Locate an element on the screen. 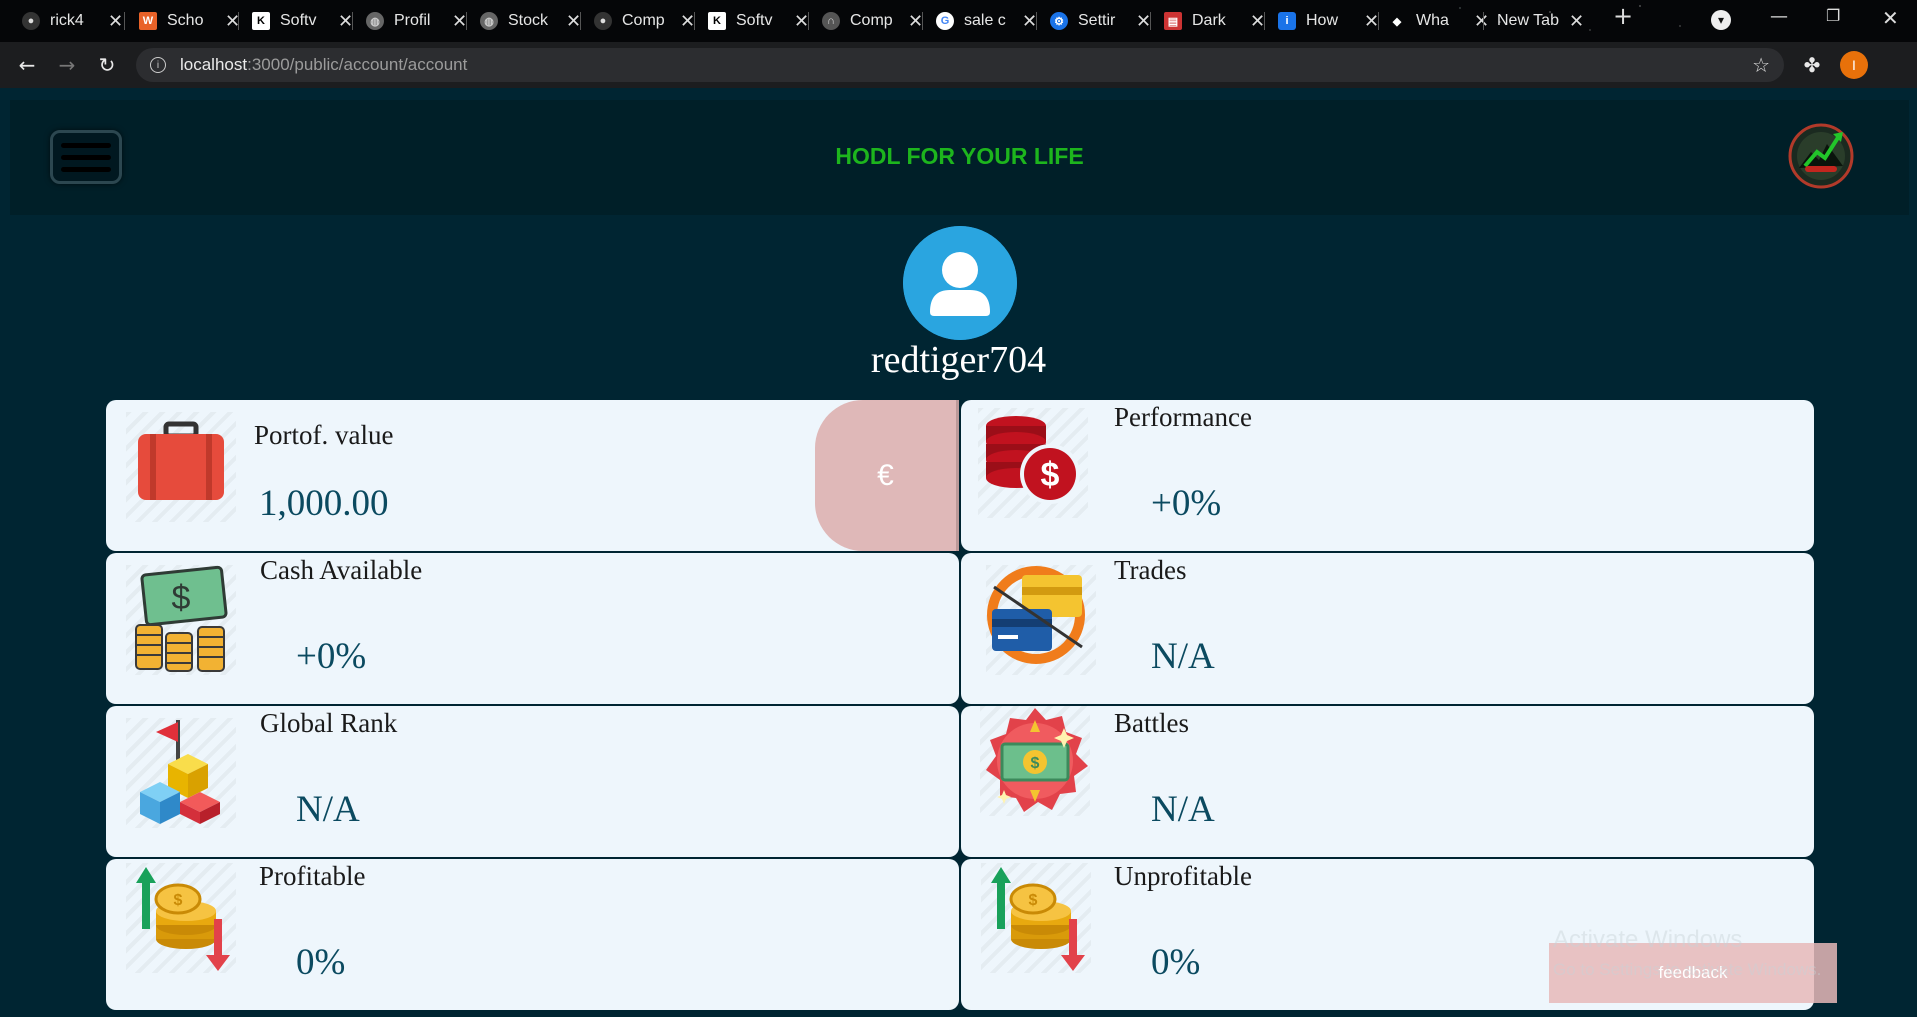  stat-card-performance: $ Performance +0% is located at coordinates (1387, 475).